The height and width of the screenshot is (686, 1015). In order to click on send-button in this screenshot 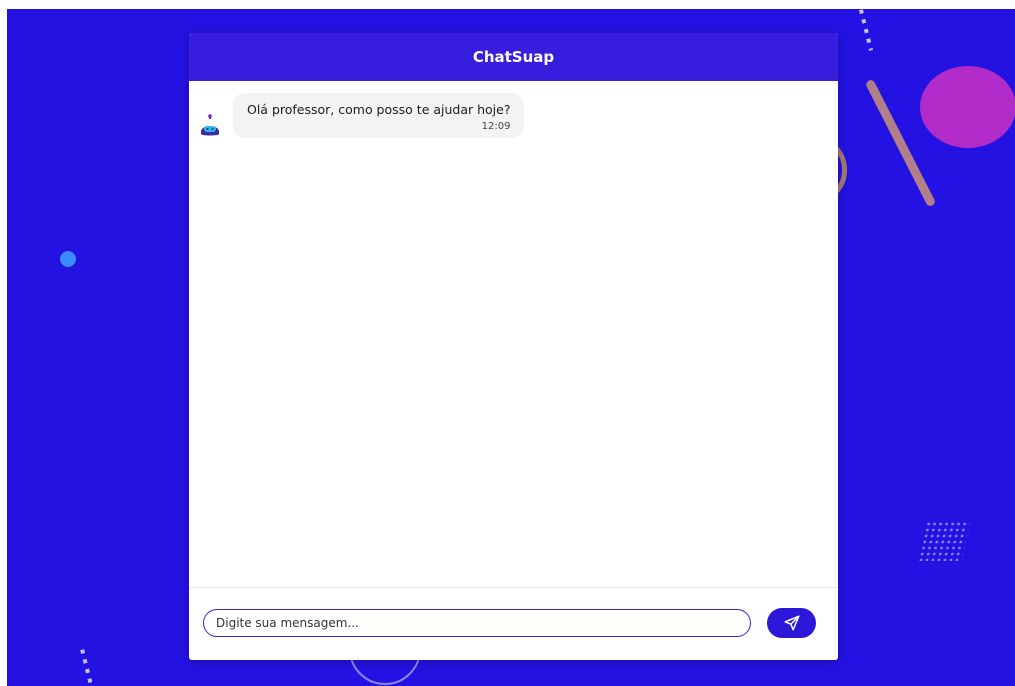, I will do `click(791, 623)`.